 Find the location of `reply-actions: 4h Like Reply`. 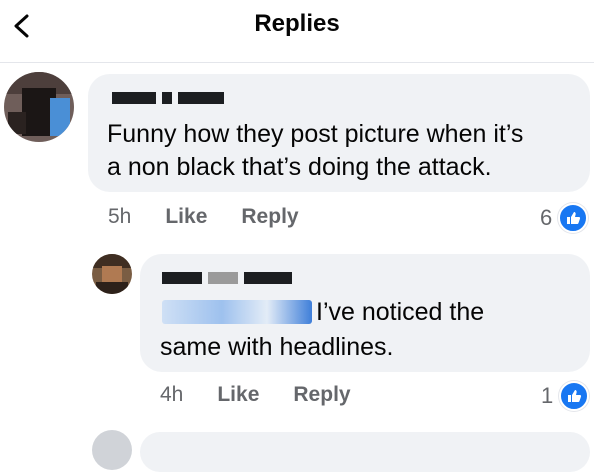

reply-actions: 4h Like Reply is located at coordinates (255, 395).